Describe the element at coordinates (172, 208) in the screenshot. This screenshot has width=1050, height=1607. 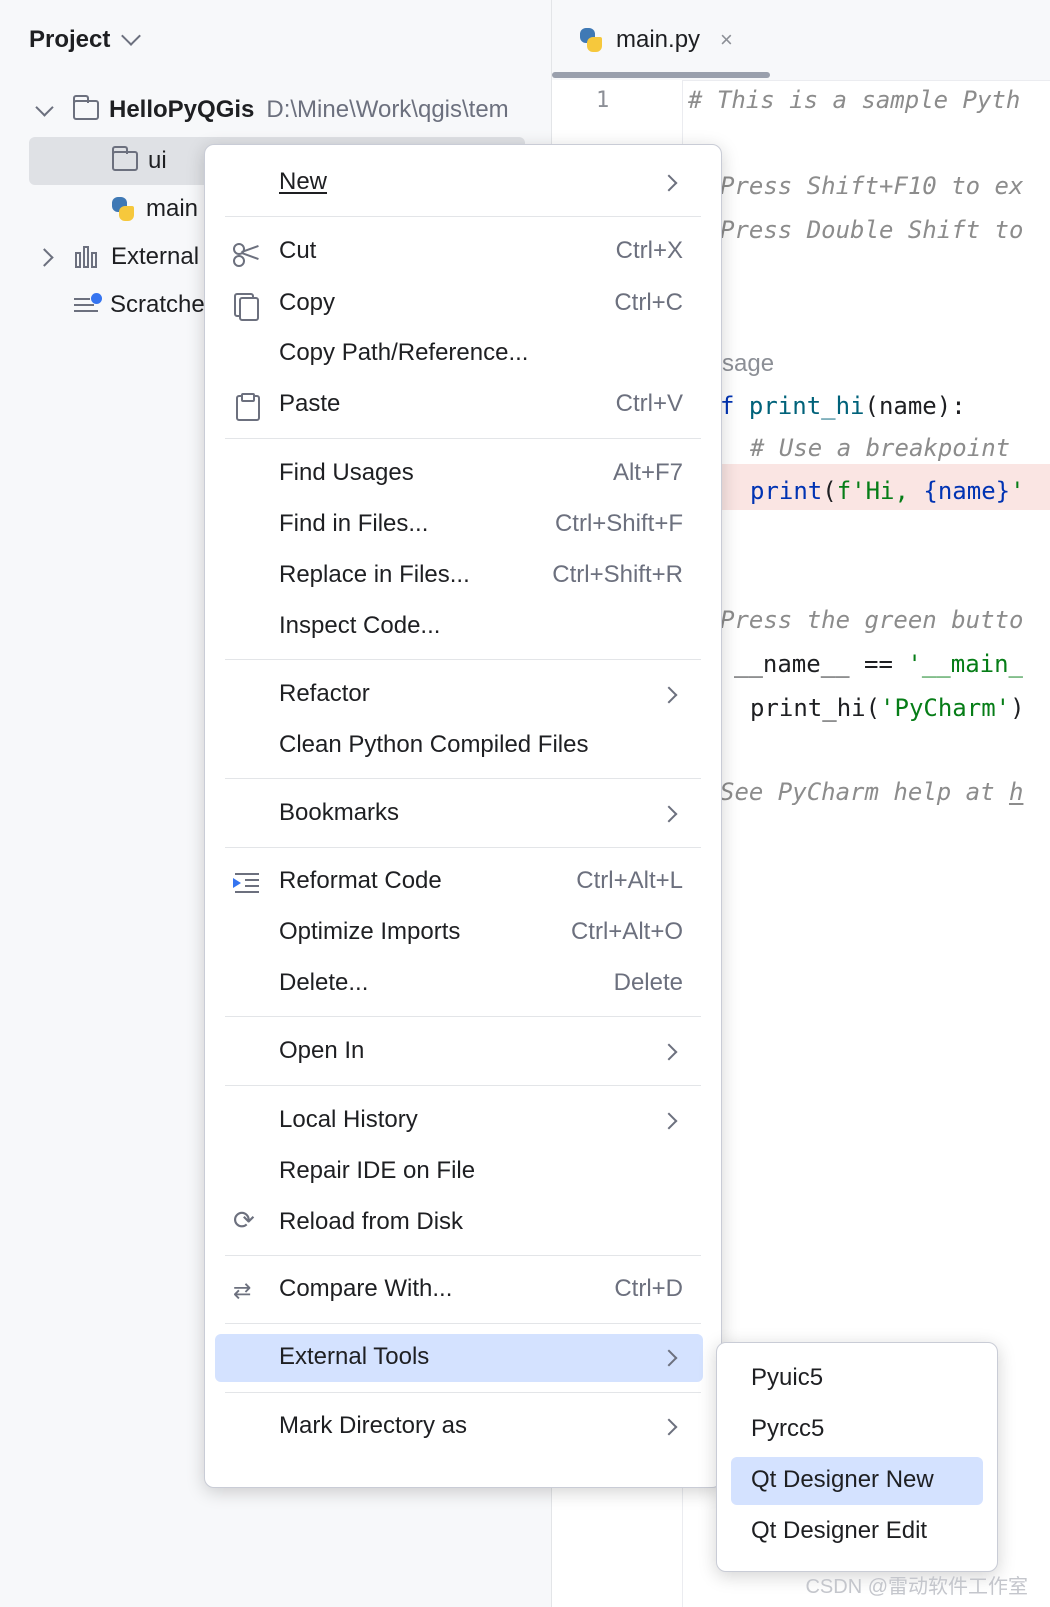
I see `tree-node-label: main` at that location.